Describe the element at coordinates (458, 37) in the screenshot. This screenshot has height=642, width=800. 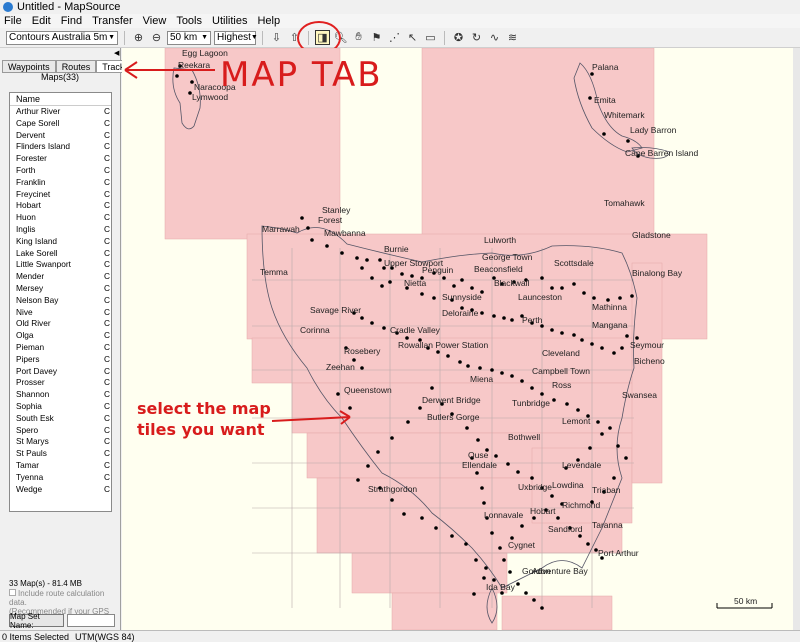
I see `find-places-icon: ✪` at that location.